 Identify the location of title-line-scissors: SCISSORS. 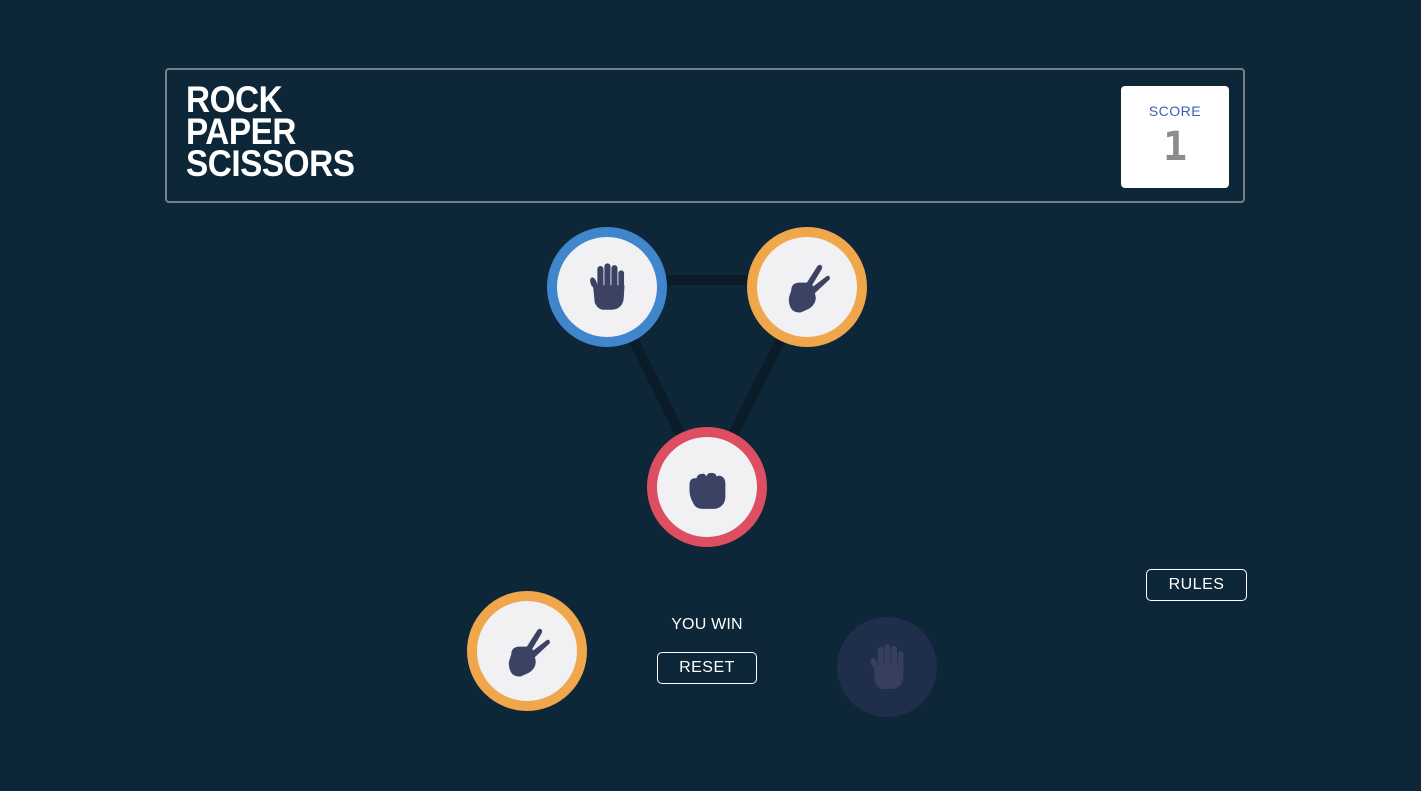
(270, 163).